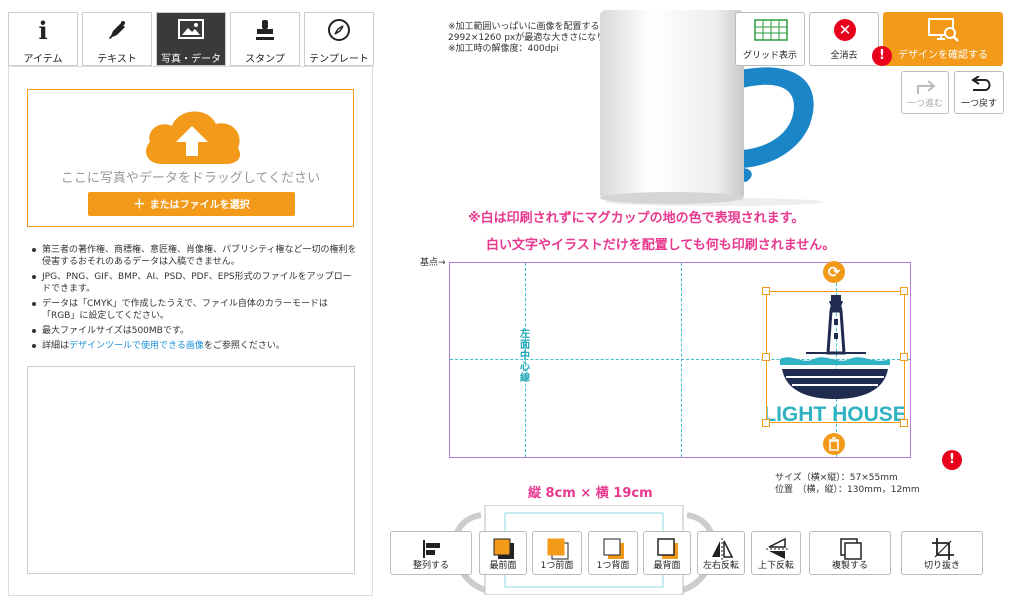  I want to click on select-file-label: またはファイルを選択, so click(199, 205).